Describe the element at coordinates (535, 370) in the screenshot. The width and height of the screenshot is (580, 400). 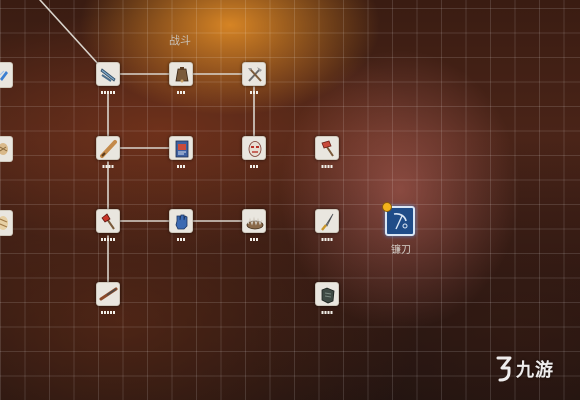
I see `watermark-text: 九游` at that location.